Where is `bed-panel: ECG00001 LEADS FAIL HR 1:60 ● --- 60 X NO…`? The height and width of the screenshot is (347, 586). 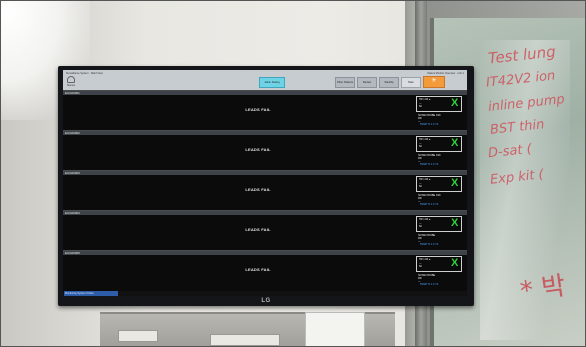 bed-panel: ECG00001 LEADS FAIL HR 1:60 ● --- 60 X NO… is located at coordinates (265, 110).